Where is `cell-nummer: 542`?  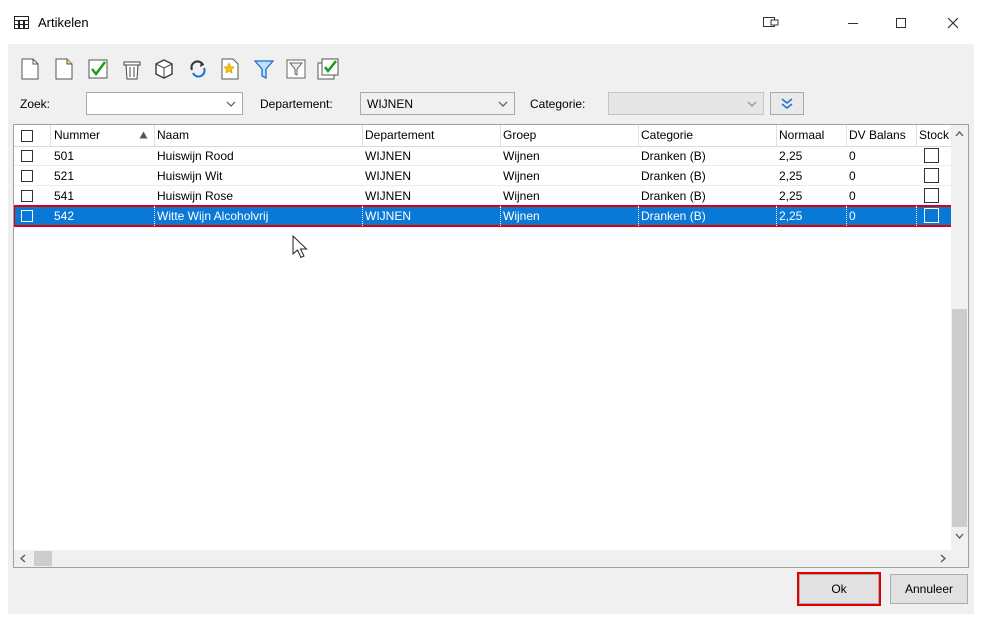
cell-nummer: 542 is located at coordinates (103, 216).